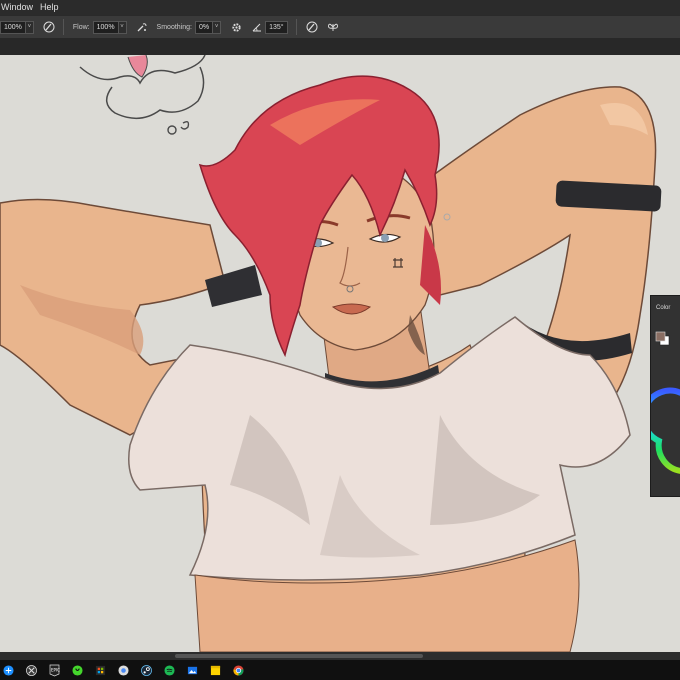 Image resolution: width=680 pixels, height=680 pixels. I want to click on flow-dropdown: ˅, so click(122, 27).